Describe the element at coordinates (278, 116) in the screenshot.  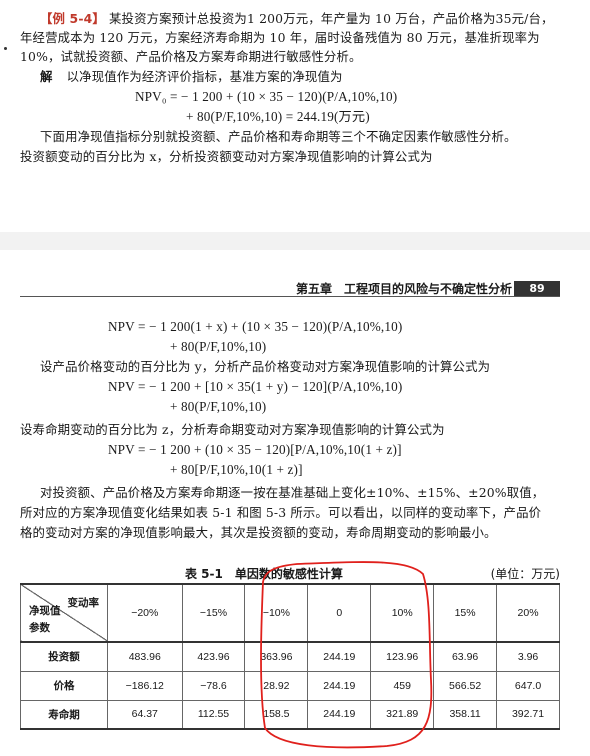
I see `formula-npv0-line2: + 80(P/F,10%,10) = 244.19(万元)` at that location.